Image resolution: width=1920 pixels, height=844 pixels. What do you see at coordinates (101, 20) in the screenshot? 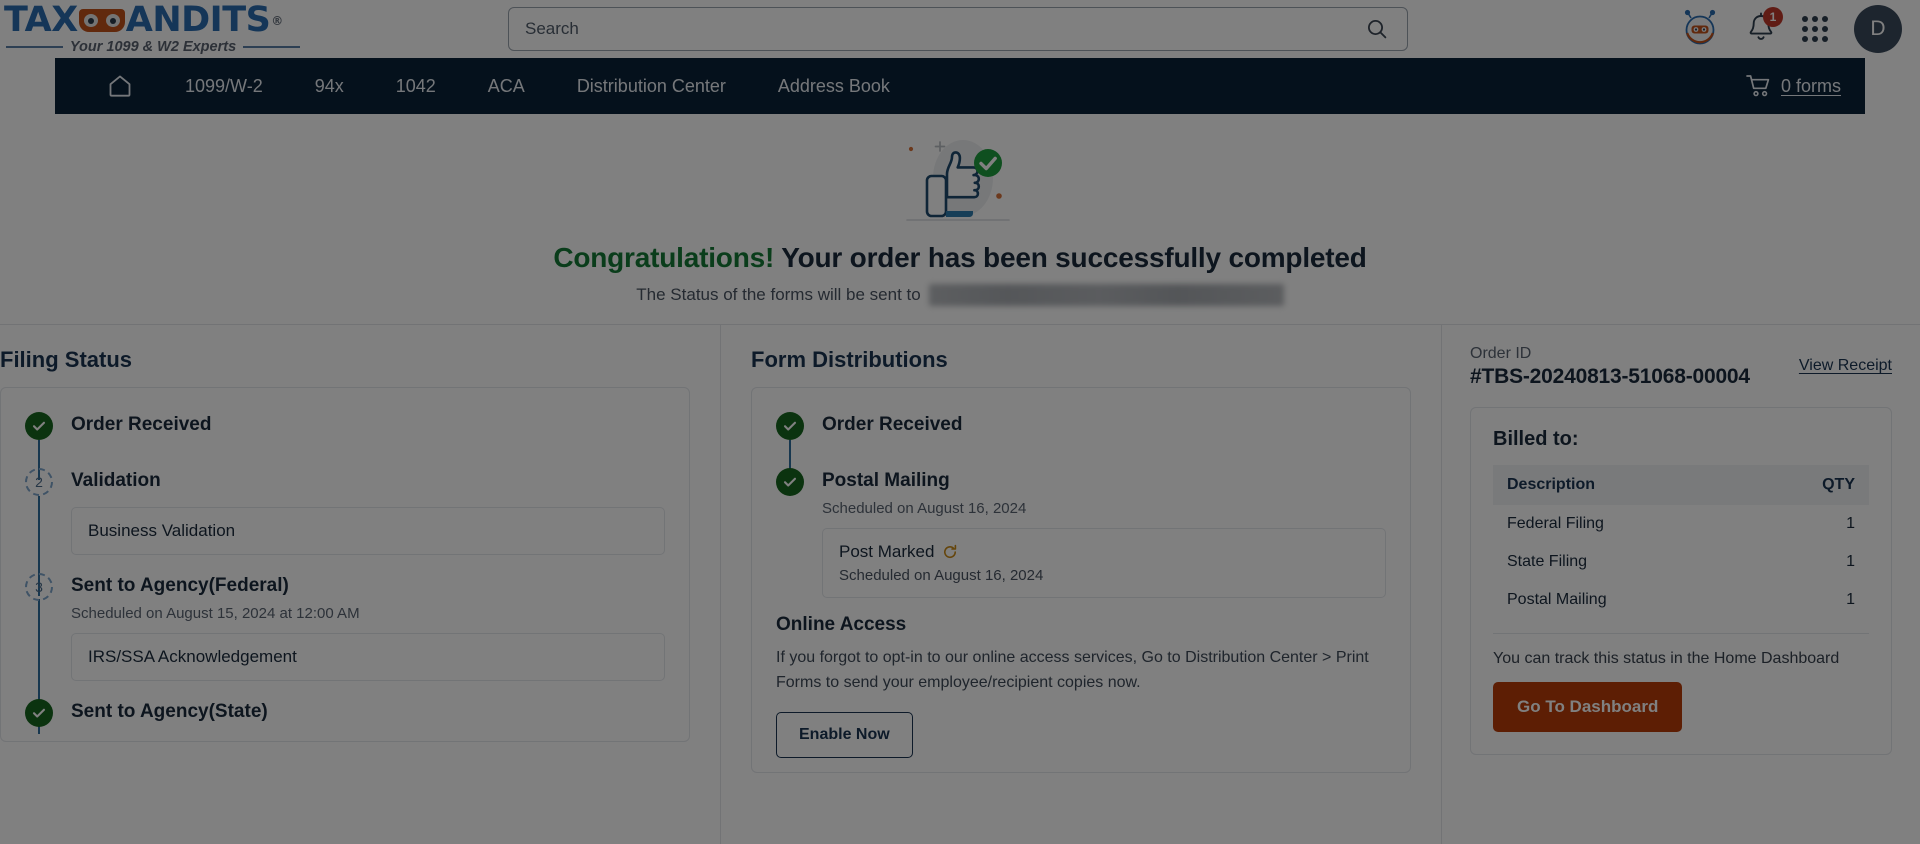
I see `bandit-mask-icon` at bounding box center [101, 20].